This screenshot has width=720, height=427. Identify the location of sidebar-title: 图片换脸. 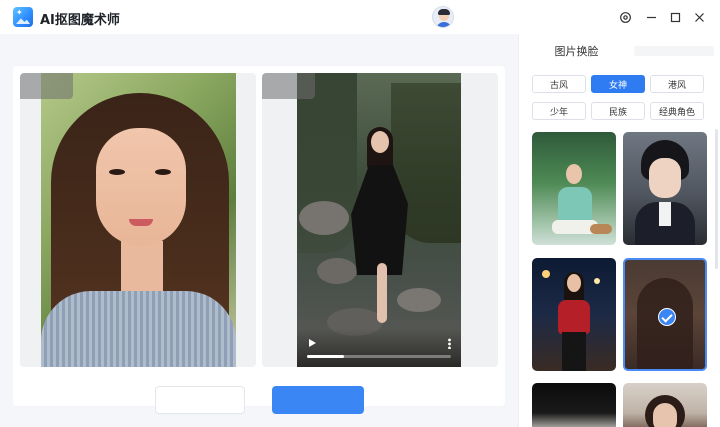
(576, 51).